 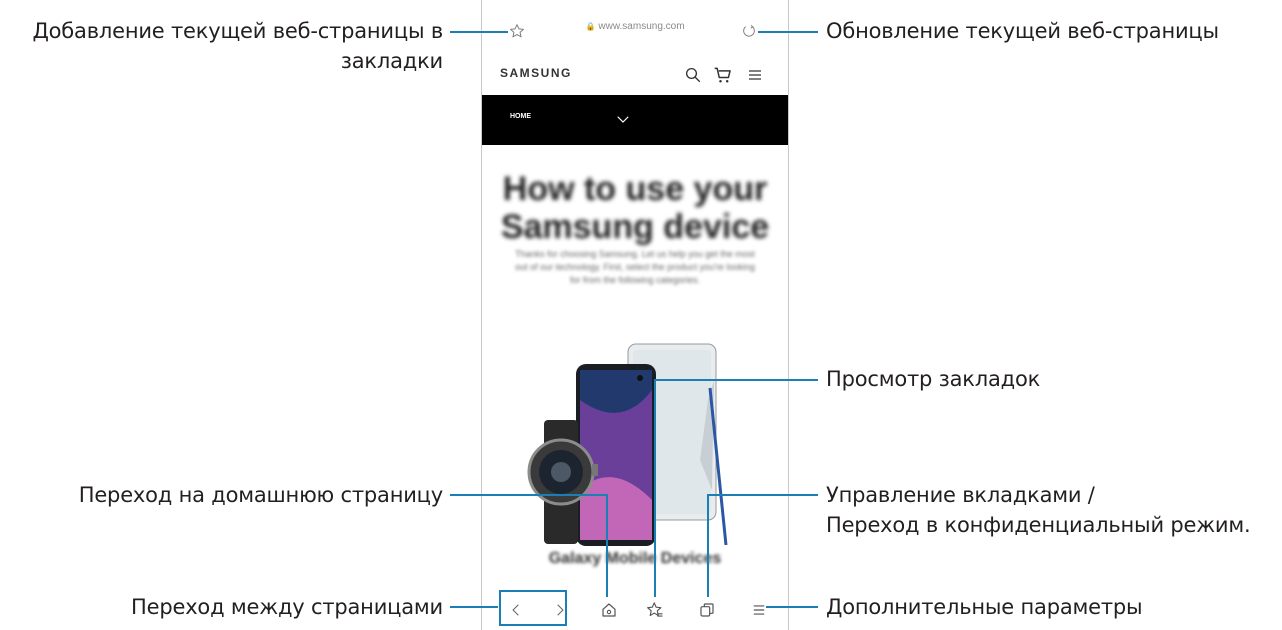 What do you see at coordinates (759, 610) in the screenshot?
I see `more-icon` at bounding box center [759, 610].